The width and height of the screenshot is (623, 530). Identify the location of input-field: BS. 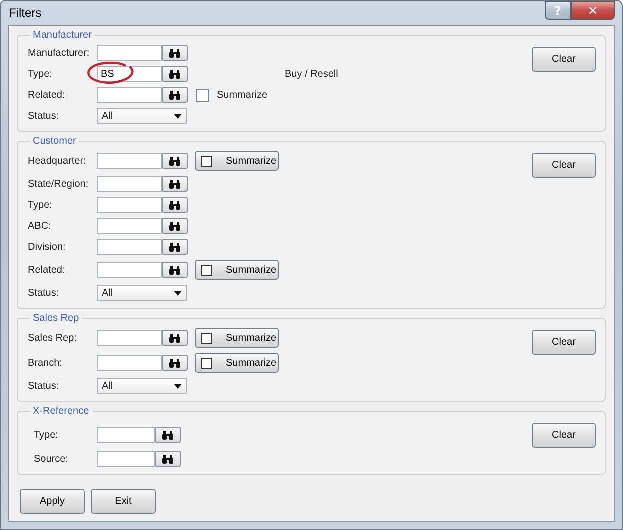
(129, 74).